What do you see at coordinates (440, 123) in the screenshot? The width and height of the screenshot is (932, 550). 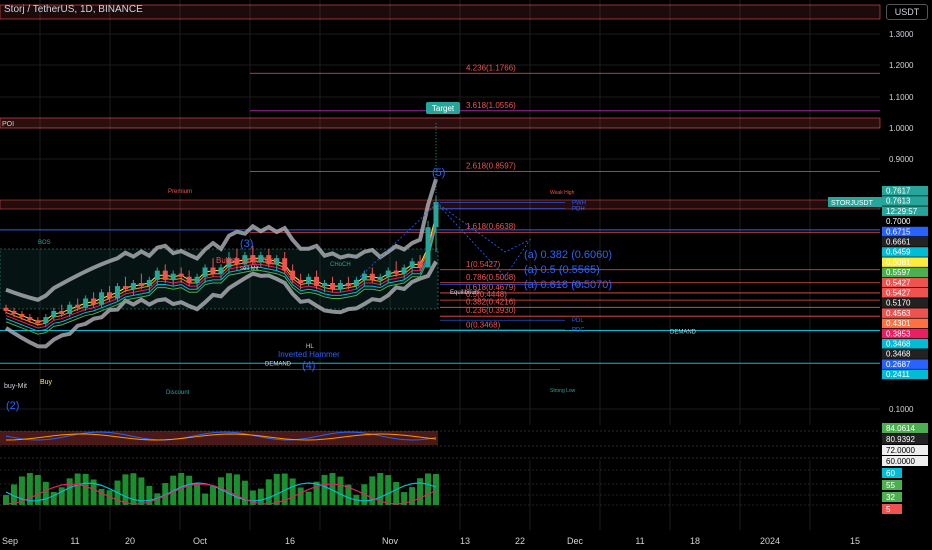 I see `poi-zone` at bounding box center [440, 123].